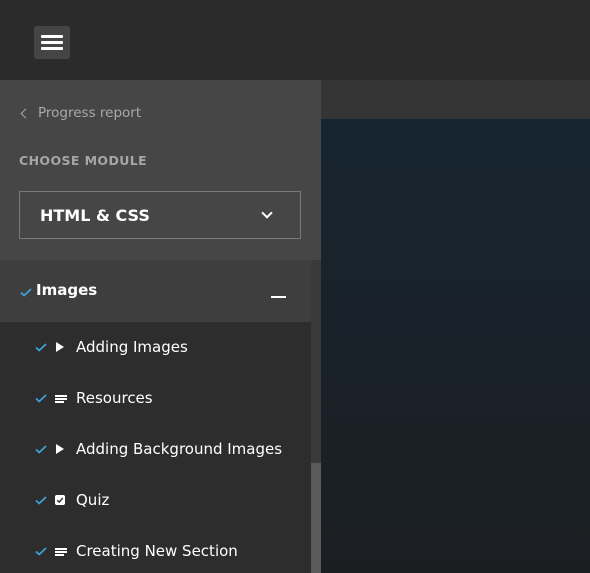 This screenshot has width=590, height=573. I want to click on section-title: Images, so click(67, 290).